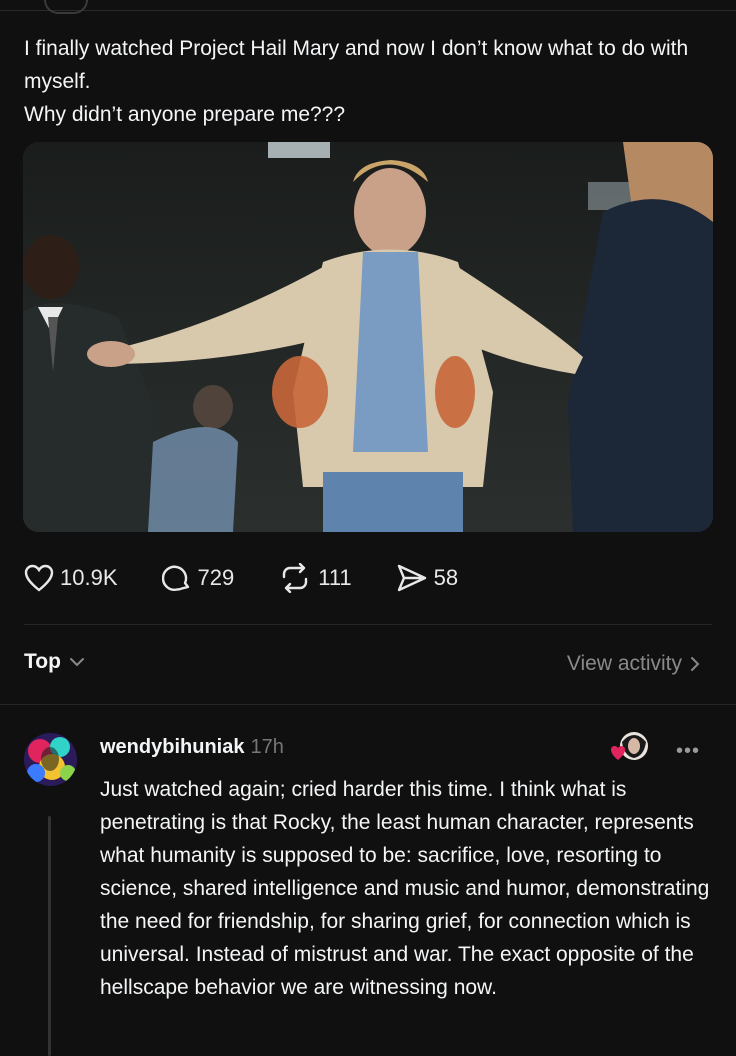 This screenshot has width=736, height=1056. What do you see at coordinates (263, 578) in the screenshot?
I see `post-actions: 10.9K 729 111 58` at bounding box center [263, 578].